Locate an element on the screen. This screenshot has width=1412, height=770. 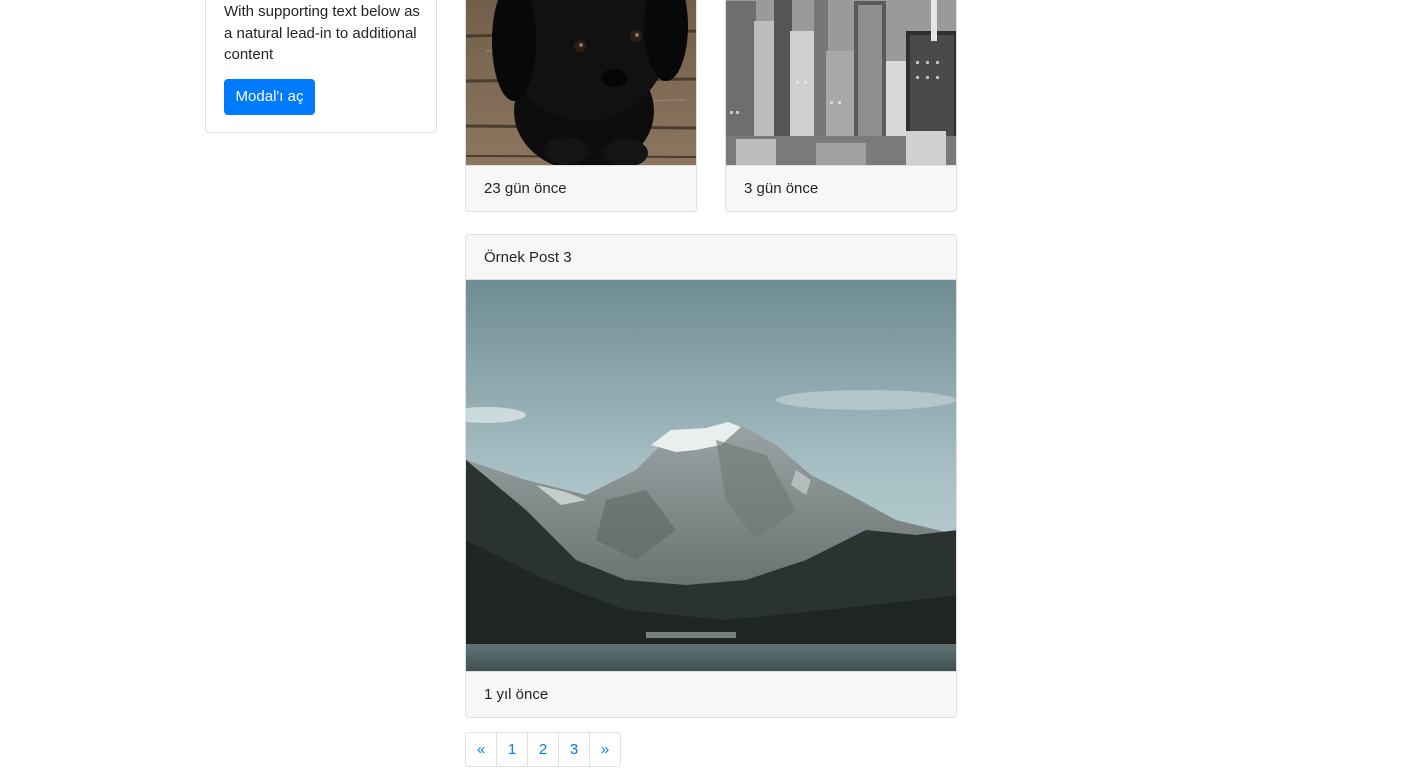
pagination-page-3: 3 is located at coordinates (573, 749).